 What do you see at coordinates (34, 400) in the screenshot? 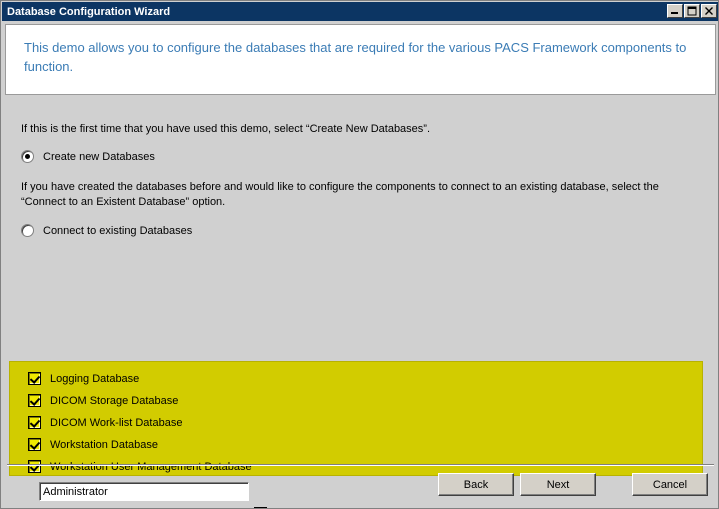
I see `checkbox-dicom-storage-database` at bounding box center [34, 400].